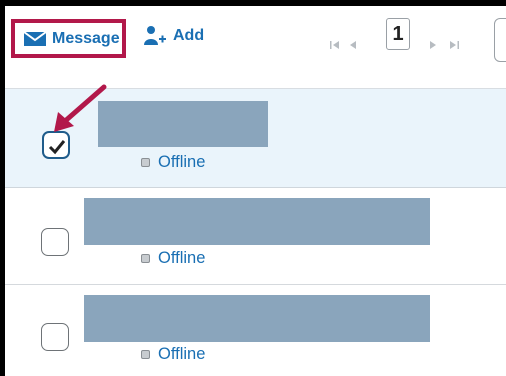  Describe the element at coordinates (86, 38) in the screenshot. I see `message-label: Message` at that location.